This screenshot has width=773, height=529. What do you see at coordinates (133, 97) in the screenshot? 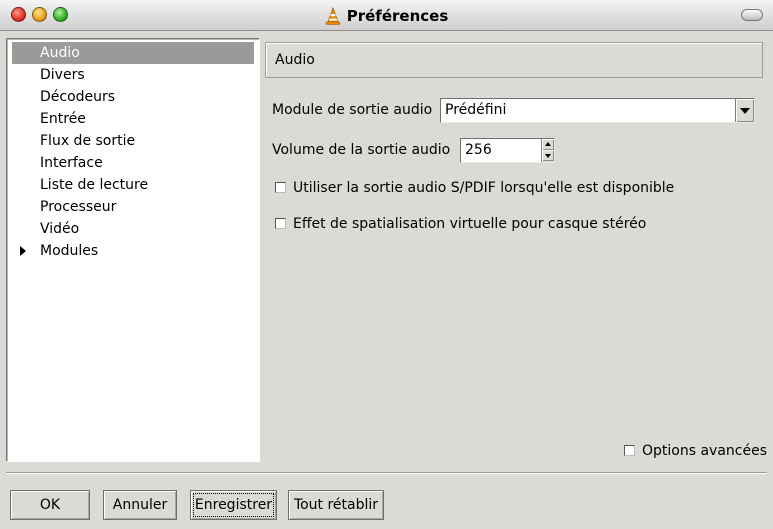
I see `category-item-decodeurs: Décodeurs` at bounding box center [133, 97].